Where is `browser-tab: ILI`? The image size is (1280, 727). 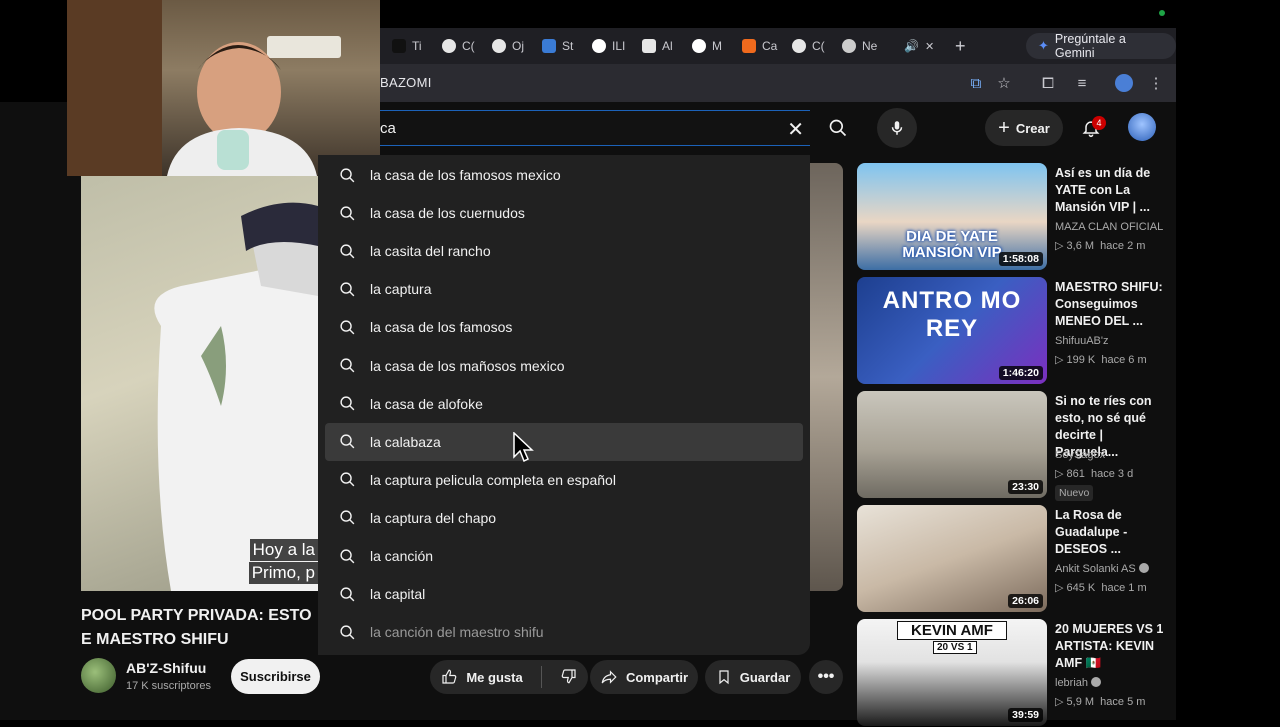
browser-tab: ILI is located at coordinates (615, 46).